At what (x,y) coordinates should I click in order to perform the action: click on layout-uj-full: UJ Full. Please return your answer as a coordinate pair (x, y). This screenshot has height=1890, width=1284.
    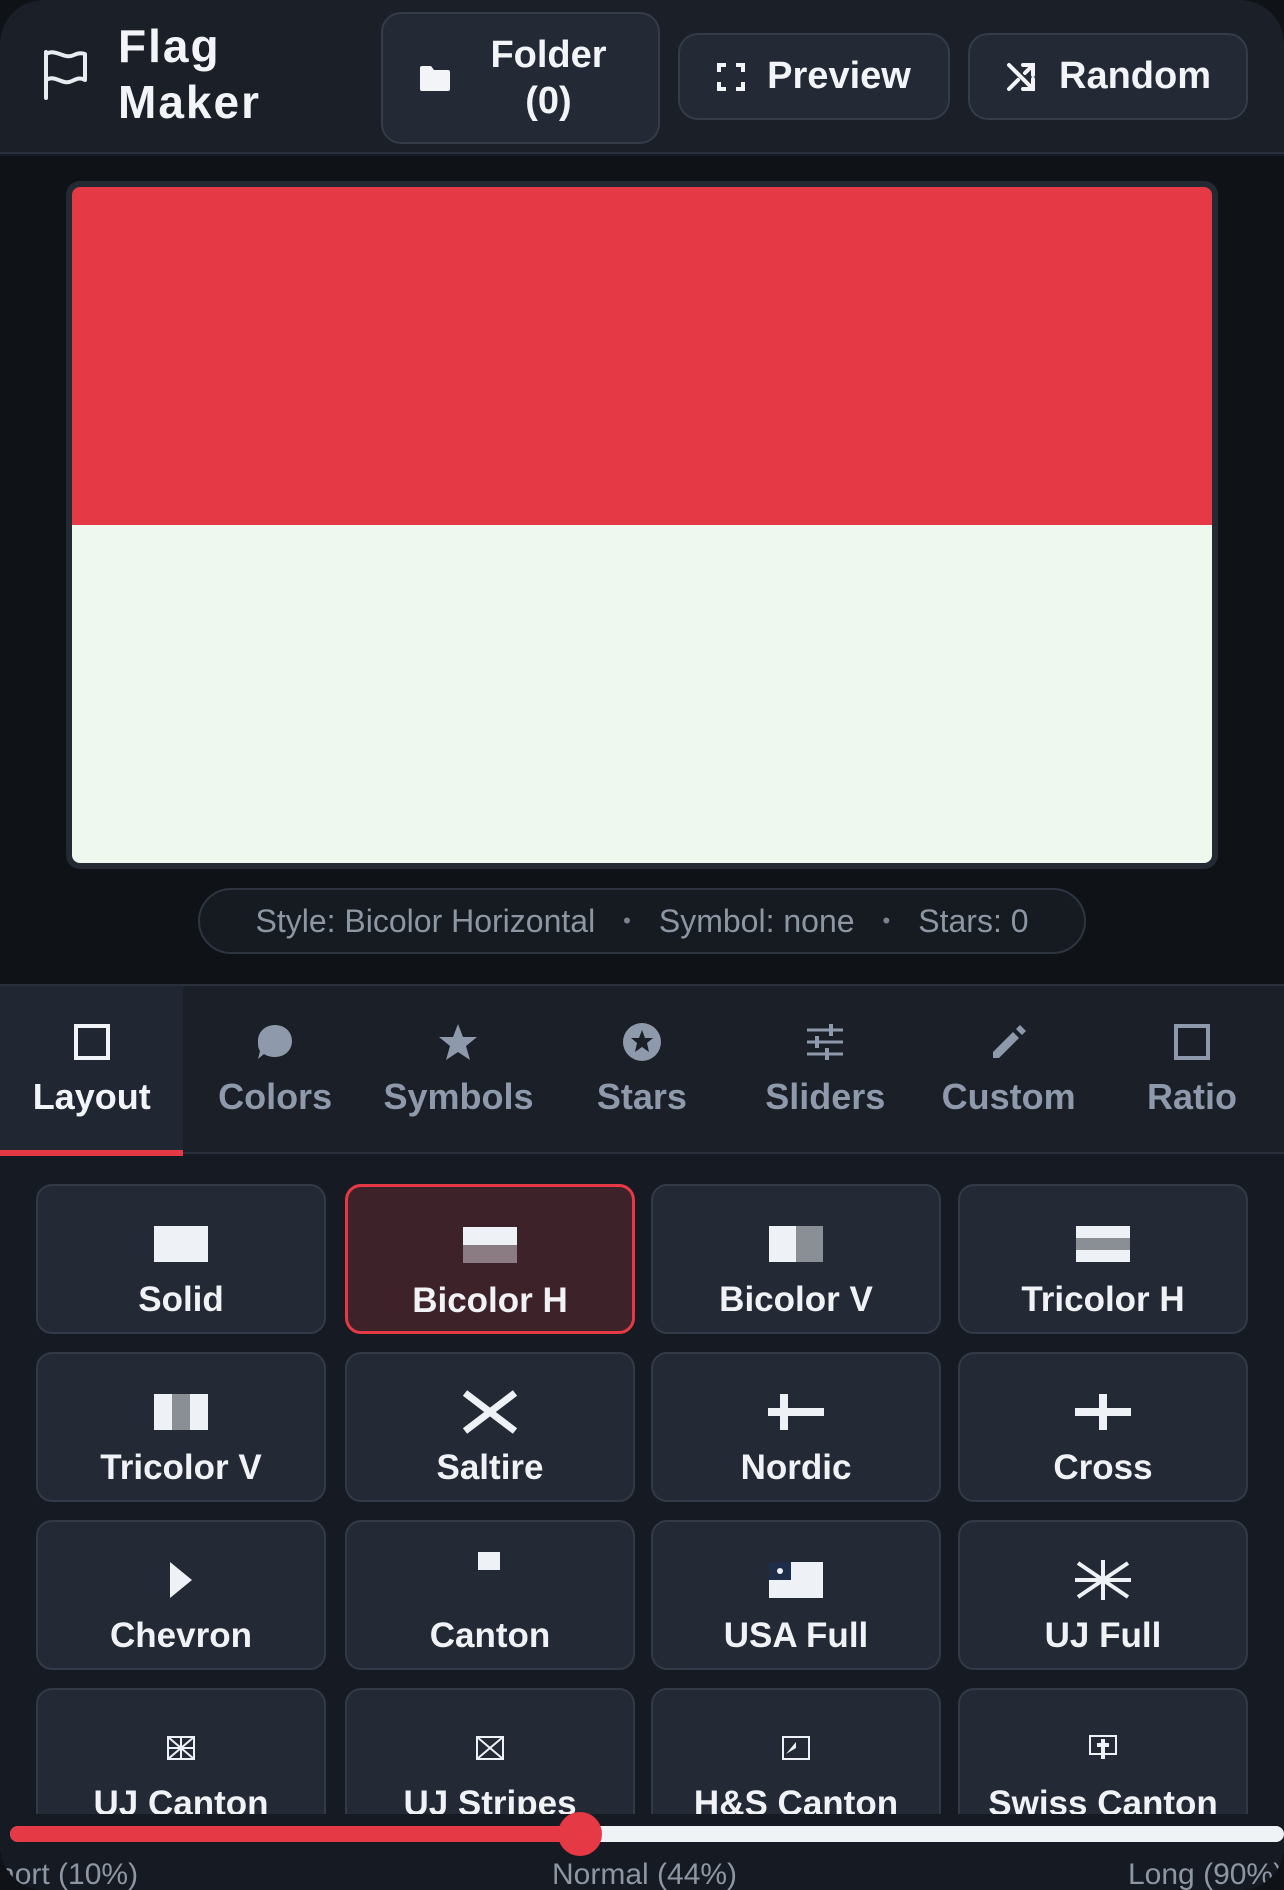
    Looking at the image, I should click on (1103, 1595).